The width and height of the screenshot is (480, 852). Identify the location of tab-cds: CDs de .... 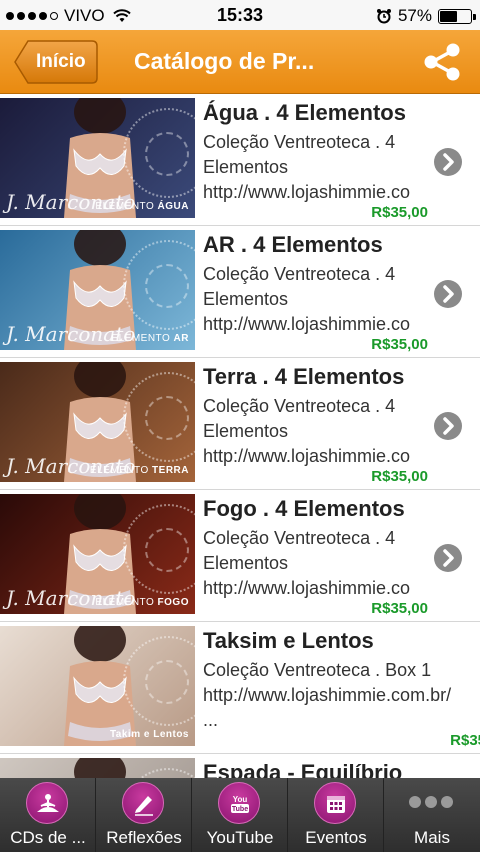
(48, 815).